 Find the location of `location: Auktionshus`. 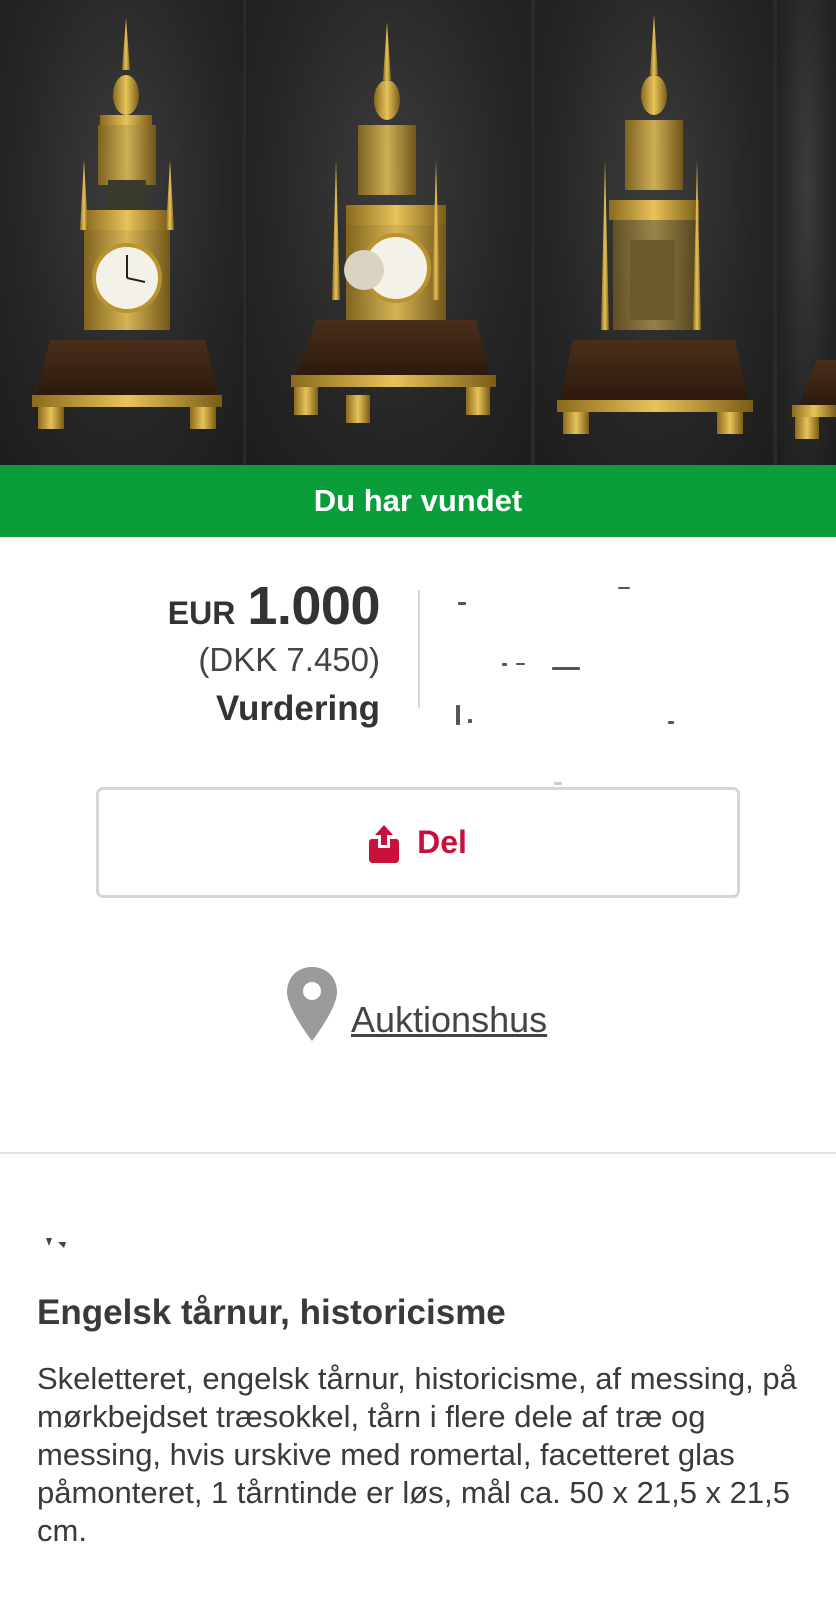

location: Auktionshus is located at coordinates (416, 1004).